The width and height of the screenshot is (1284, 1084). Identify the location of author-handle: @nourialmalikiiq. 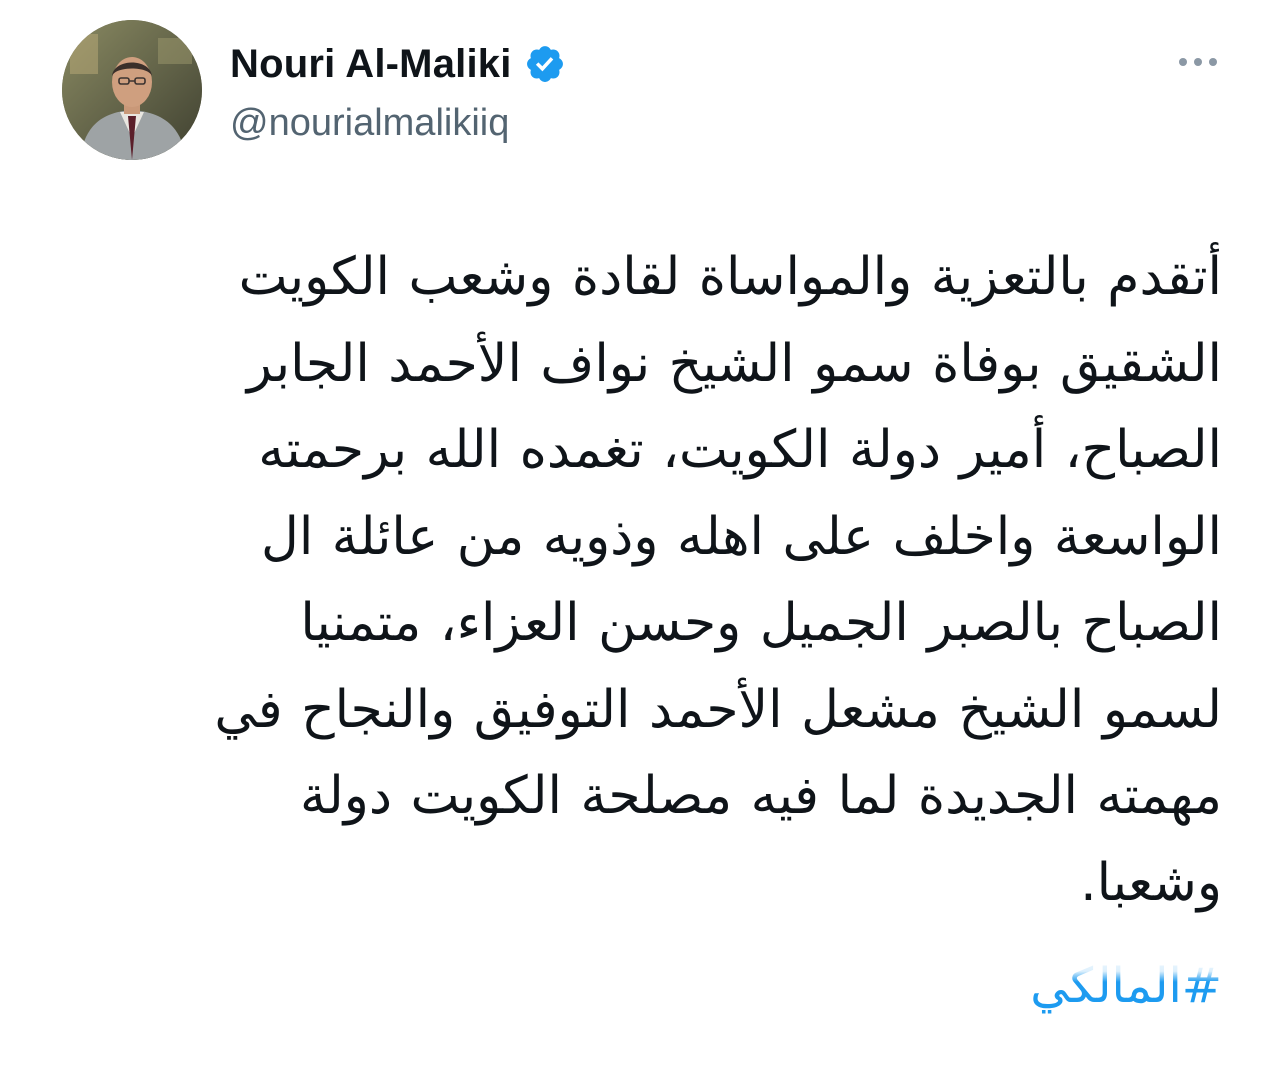
(369, 123).